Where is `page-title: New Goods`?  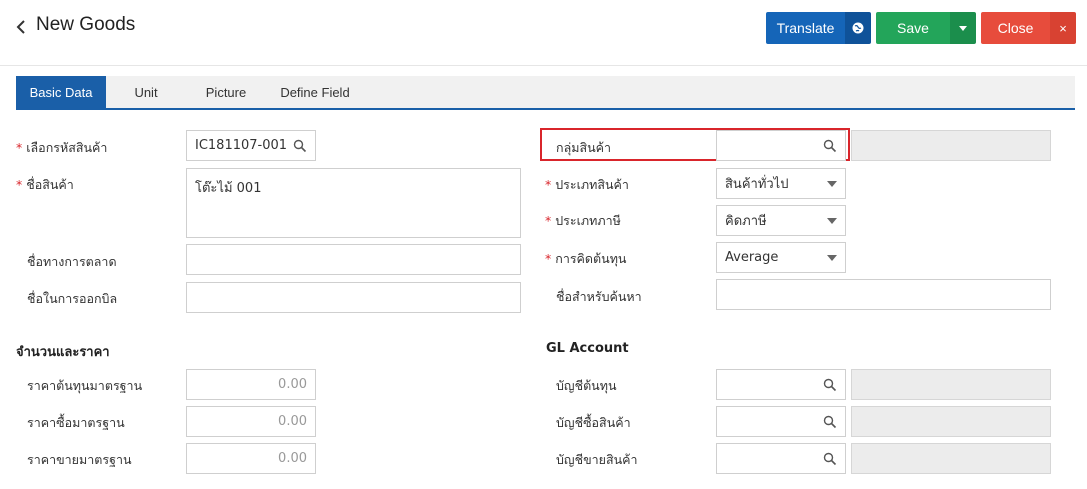 page-title: New Goods is located at coordinates (86, 24).